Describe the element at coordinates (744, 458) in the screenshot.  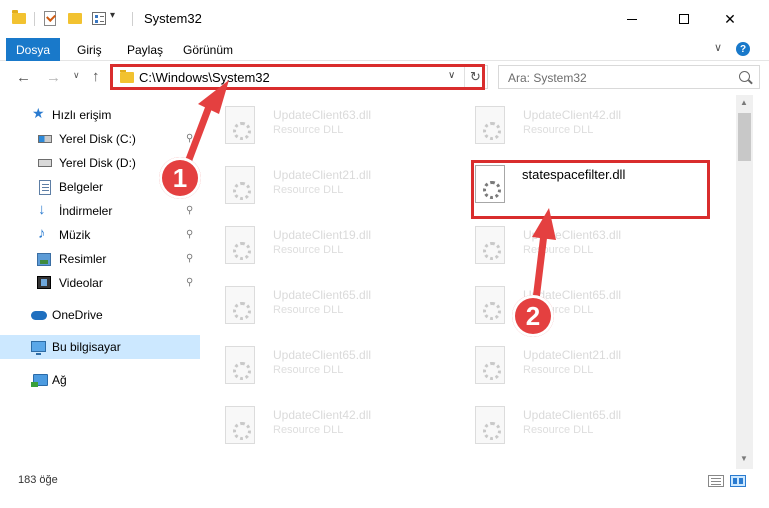
I see `scroll-down-icon: ▼` at that location.